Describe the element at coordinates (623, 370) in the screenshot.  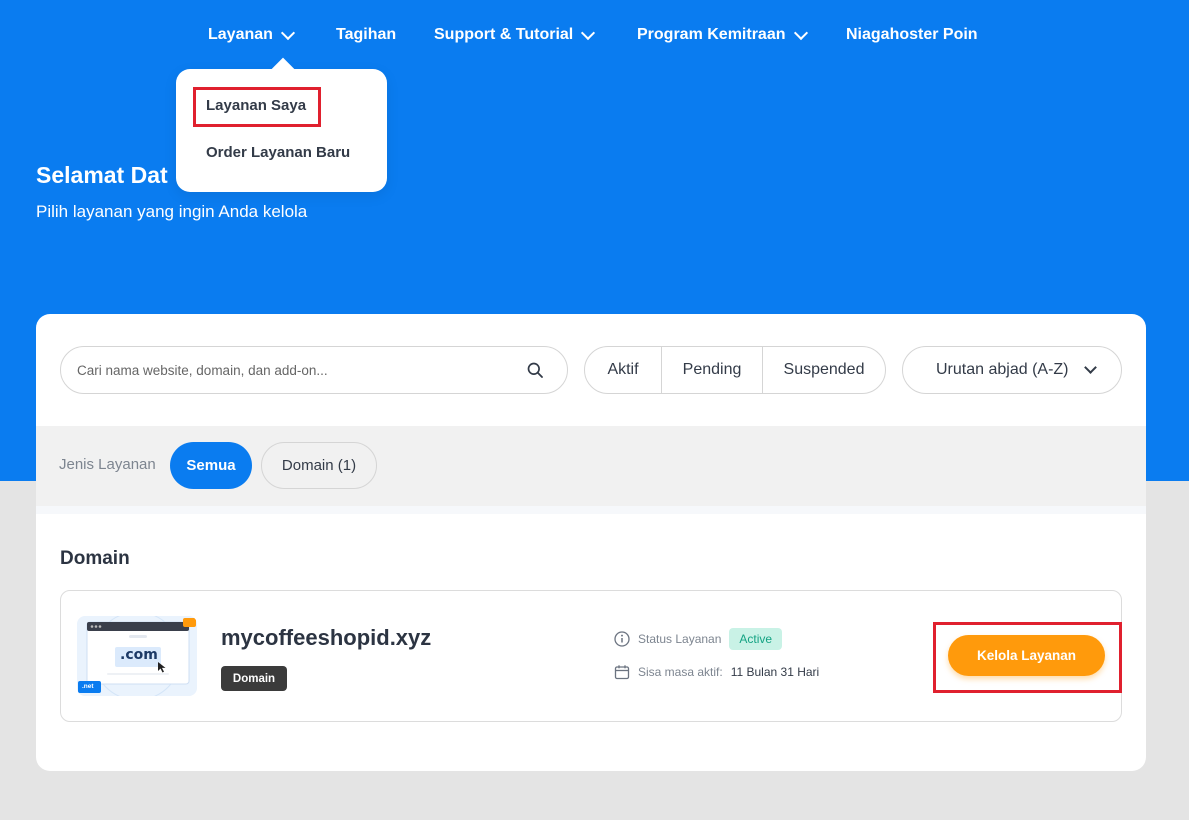
I see `filter-aktif: Aktif` at that location.